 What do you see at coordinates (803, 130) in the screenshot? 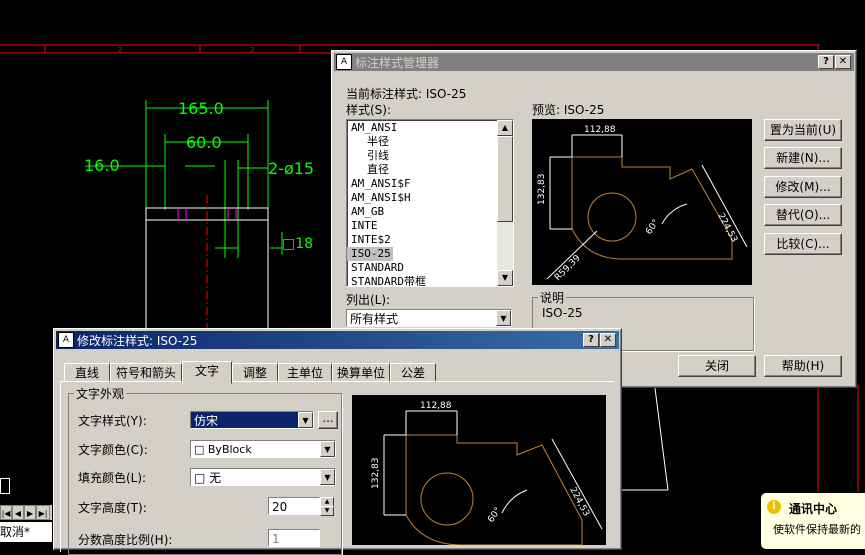
I see `set-current-button: 置为当前(U)` at bounding box center [803, 130].